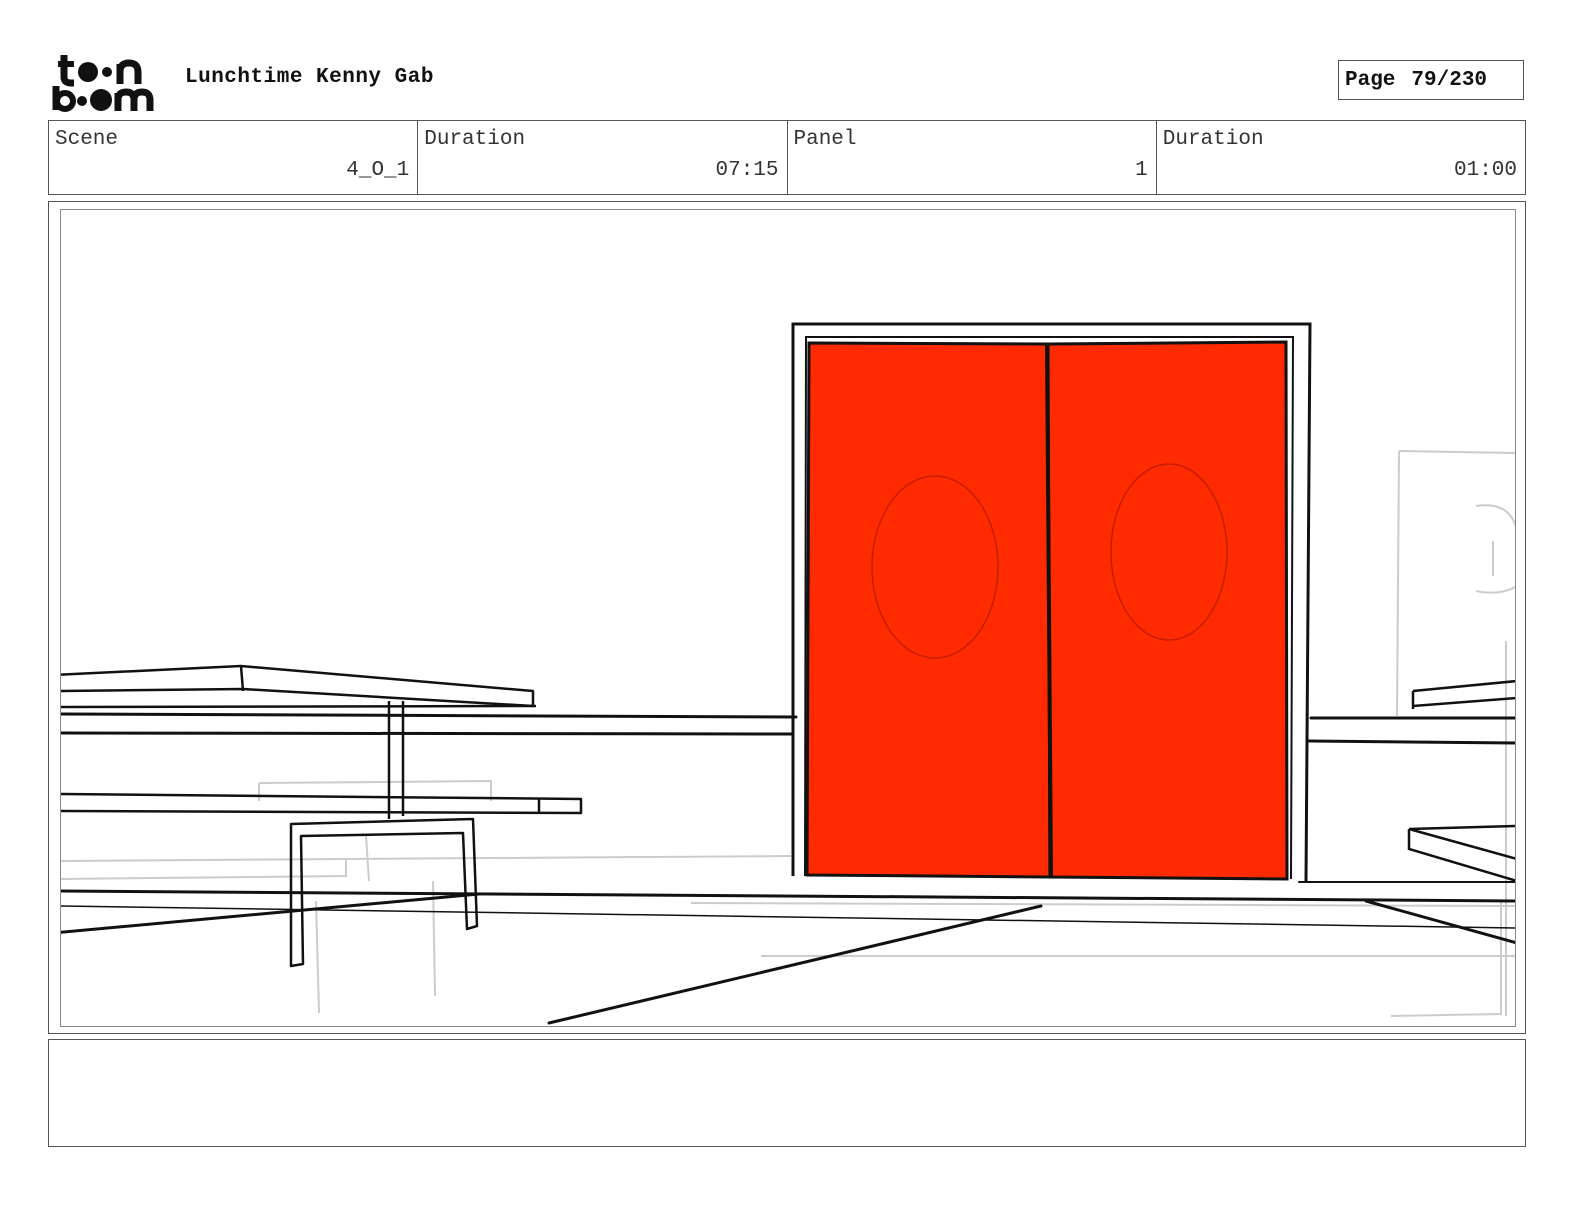  Describe the element at coordinates (1167, 610) in the screenshot. I see `door-right-leaf` at that location.